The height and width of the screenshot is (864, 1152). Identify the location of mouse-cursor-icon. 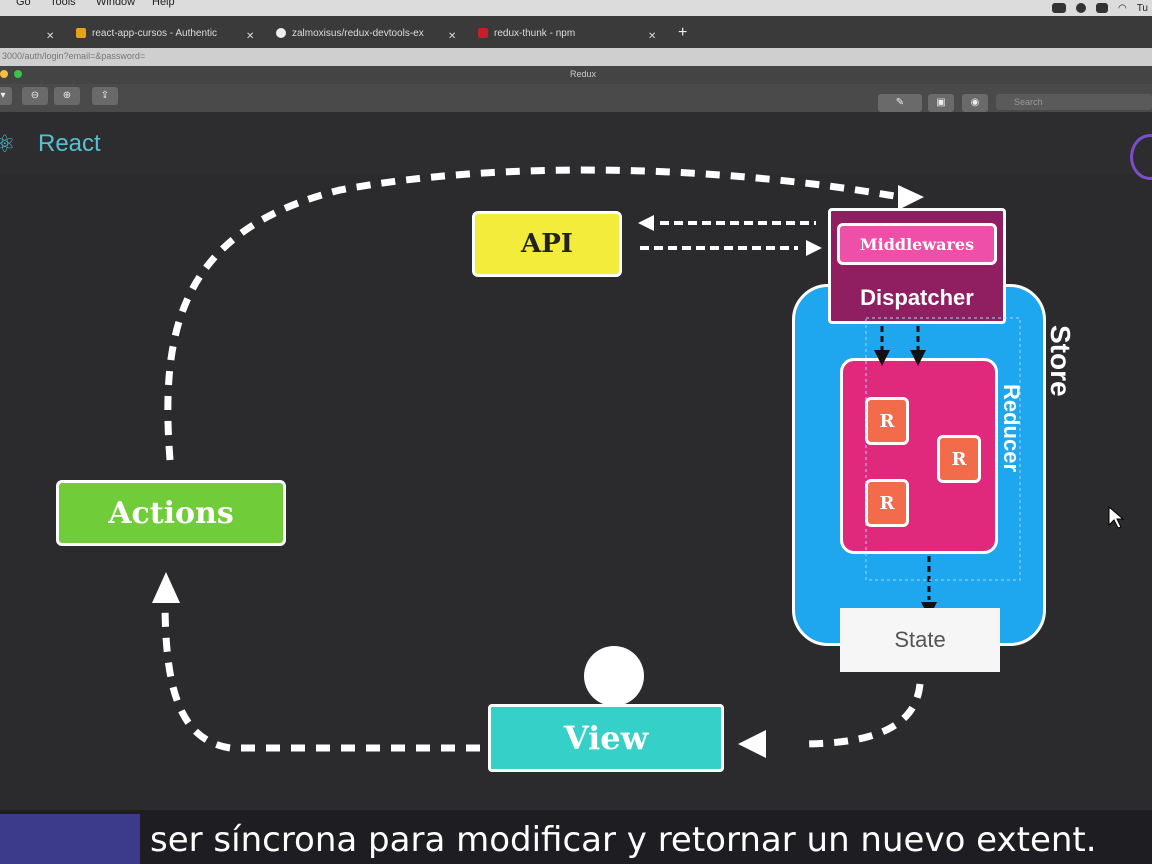
(1116, 517).